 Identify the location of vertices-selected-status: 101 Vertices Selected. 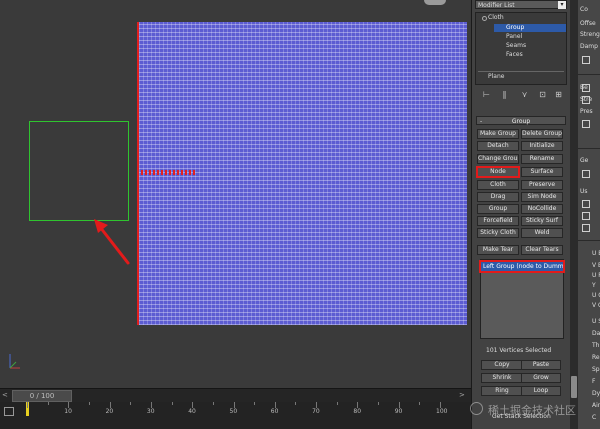
(519, 350).